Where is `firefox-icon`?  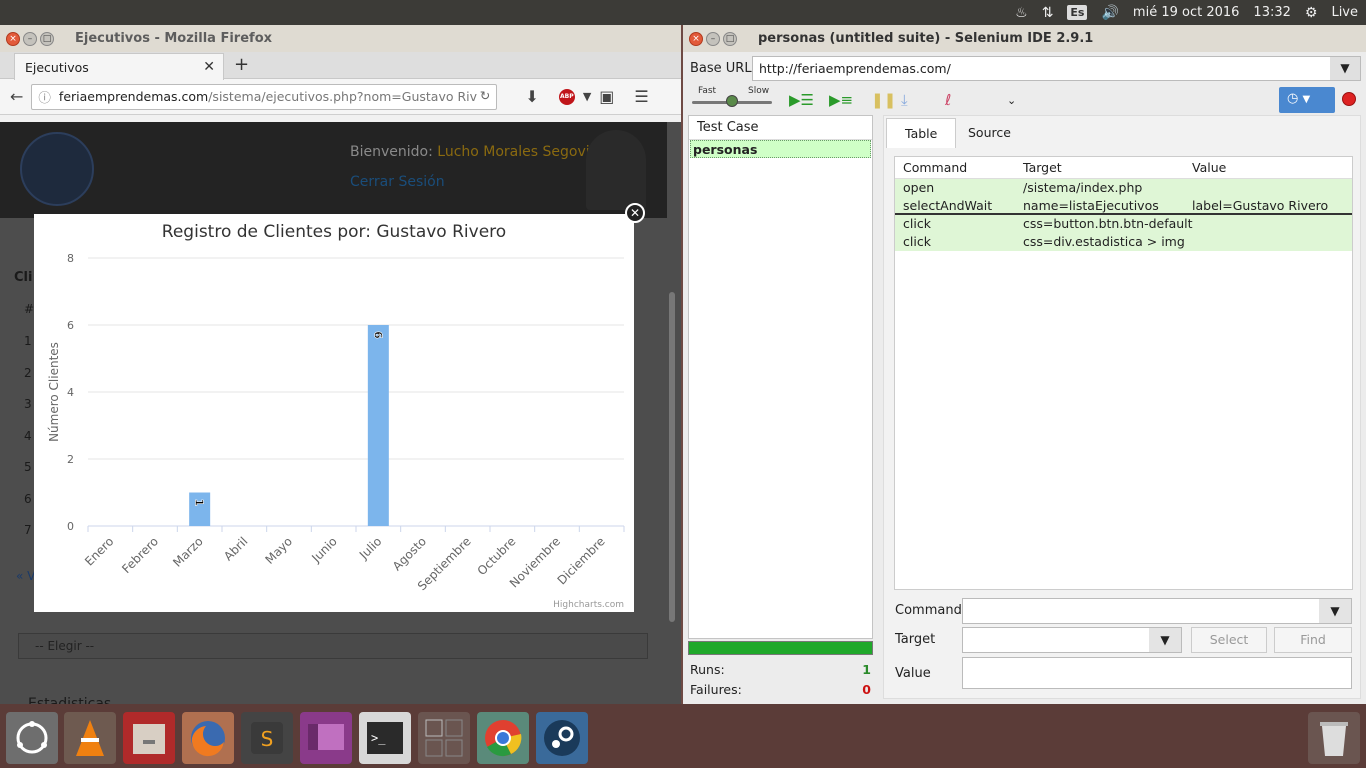 firefox-icon is located at coordinates (208, 738).